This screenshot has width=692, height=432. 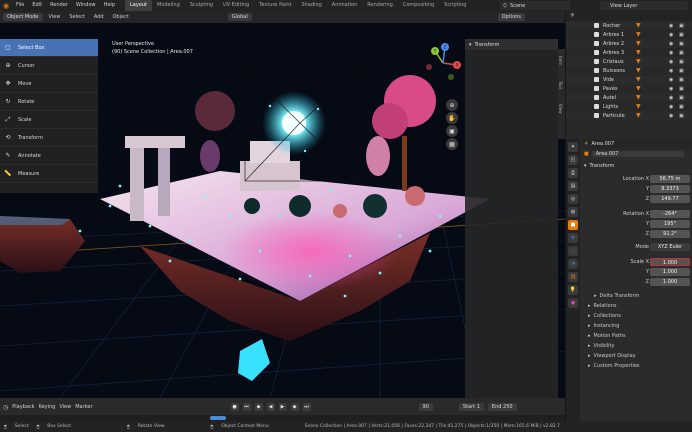 What do you see at coordinates (637, 166) in the screenshot?
I see `transform-section-header: ▾ Transform` at bounding box center [637, 166].